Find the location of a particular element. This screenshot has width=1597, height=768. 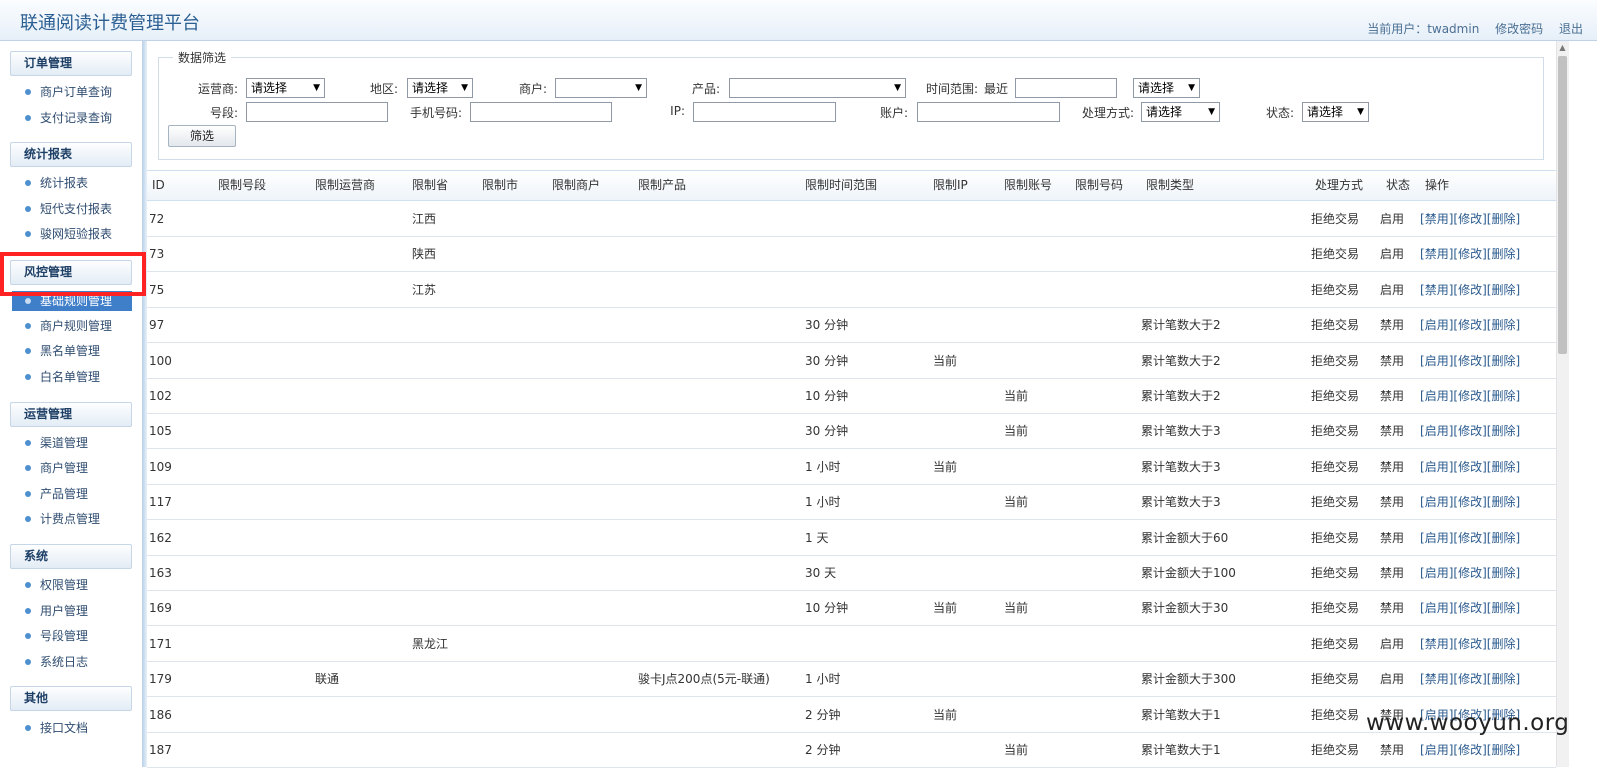

change-password-link: 修改密码 is located at coordinates (1519, 29).